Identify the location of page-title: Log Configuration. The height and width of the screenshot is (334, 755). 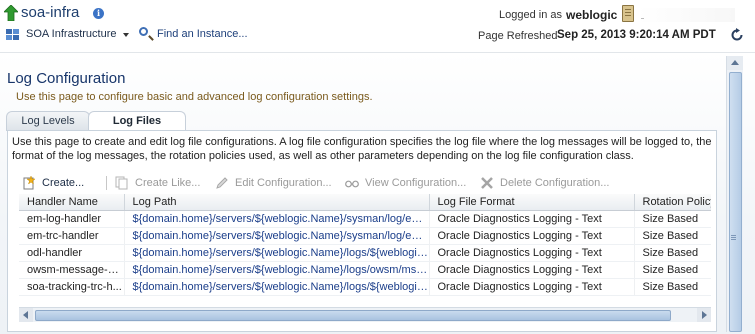
(66, 78).